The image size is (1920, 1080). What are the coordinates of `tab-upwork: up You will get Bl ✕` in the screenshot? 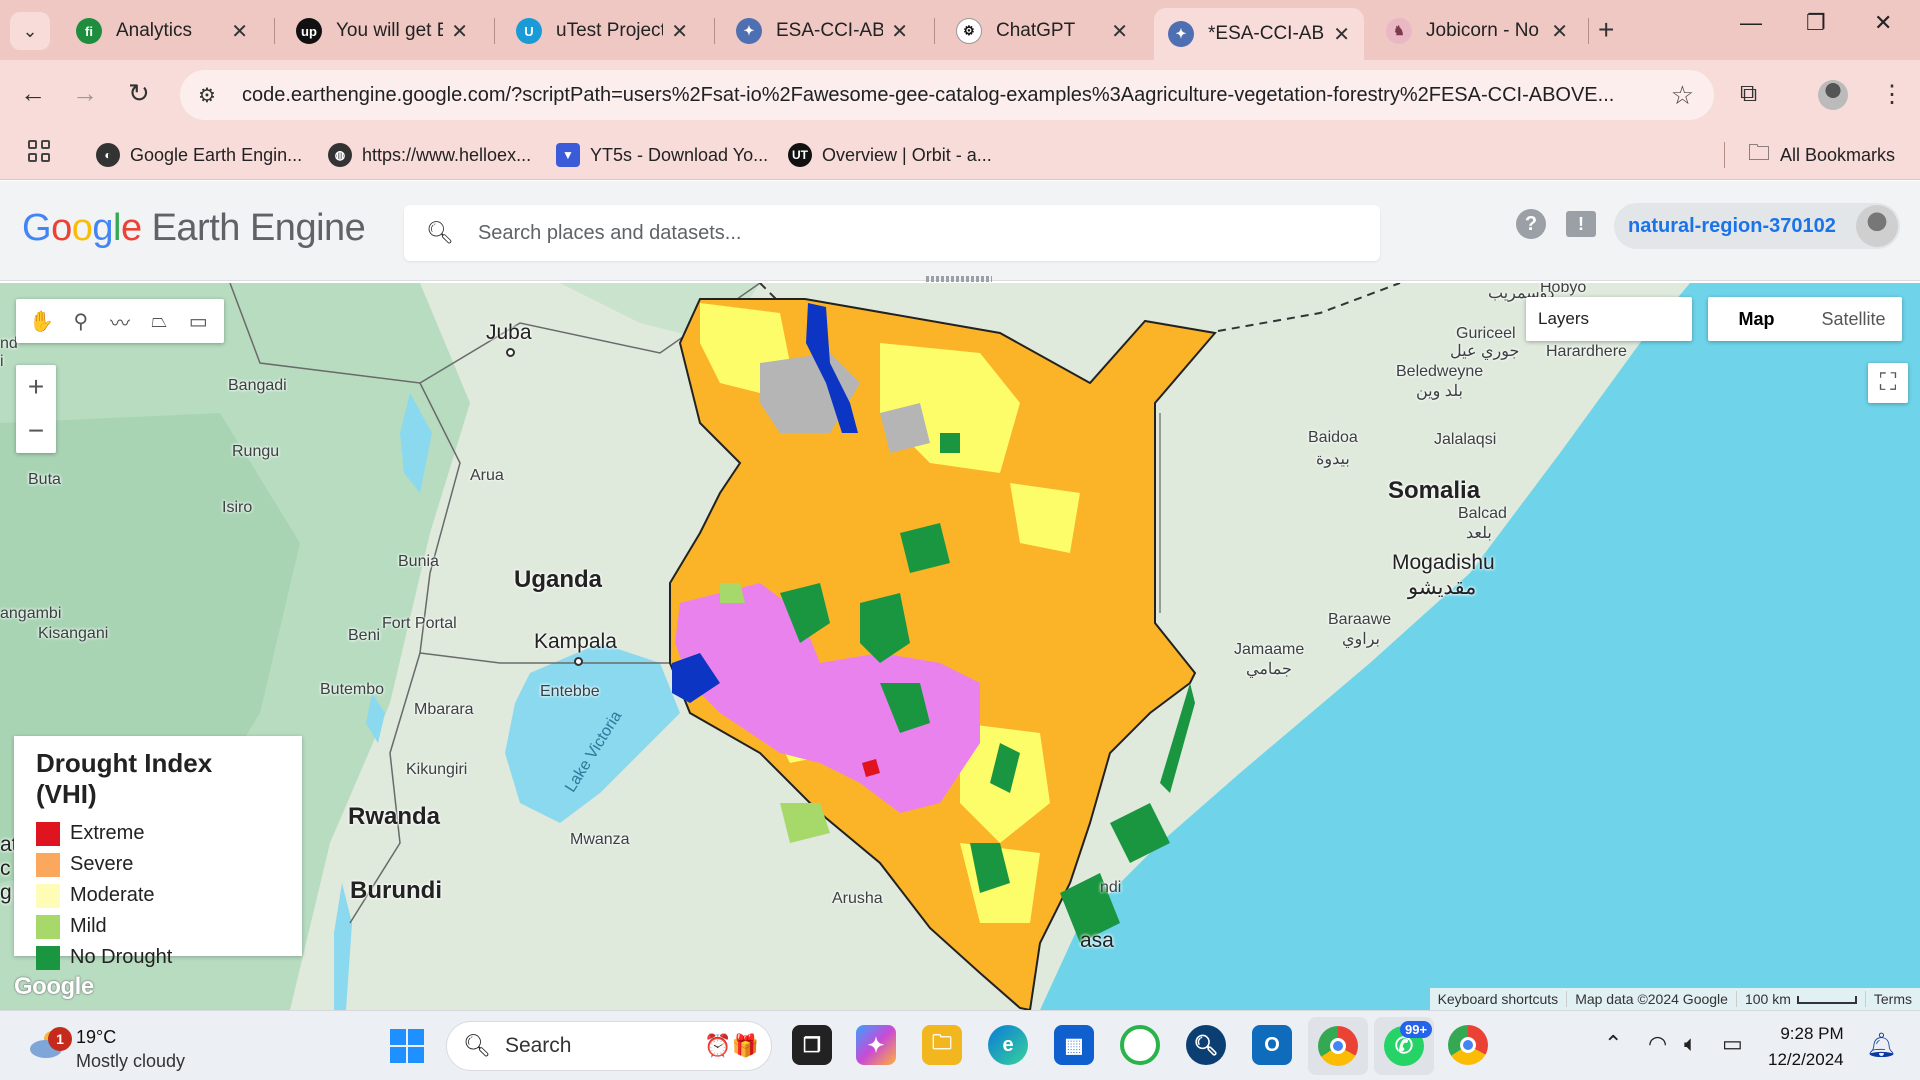 It's located at (382, 31).